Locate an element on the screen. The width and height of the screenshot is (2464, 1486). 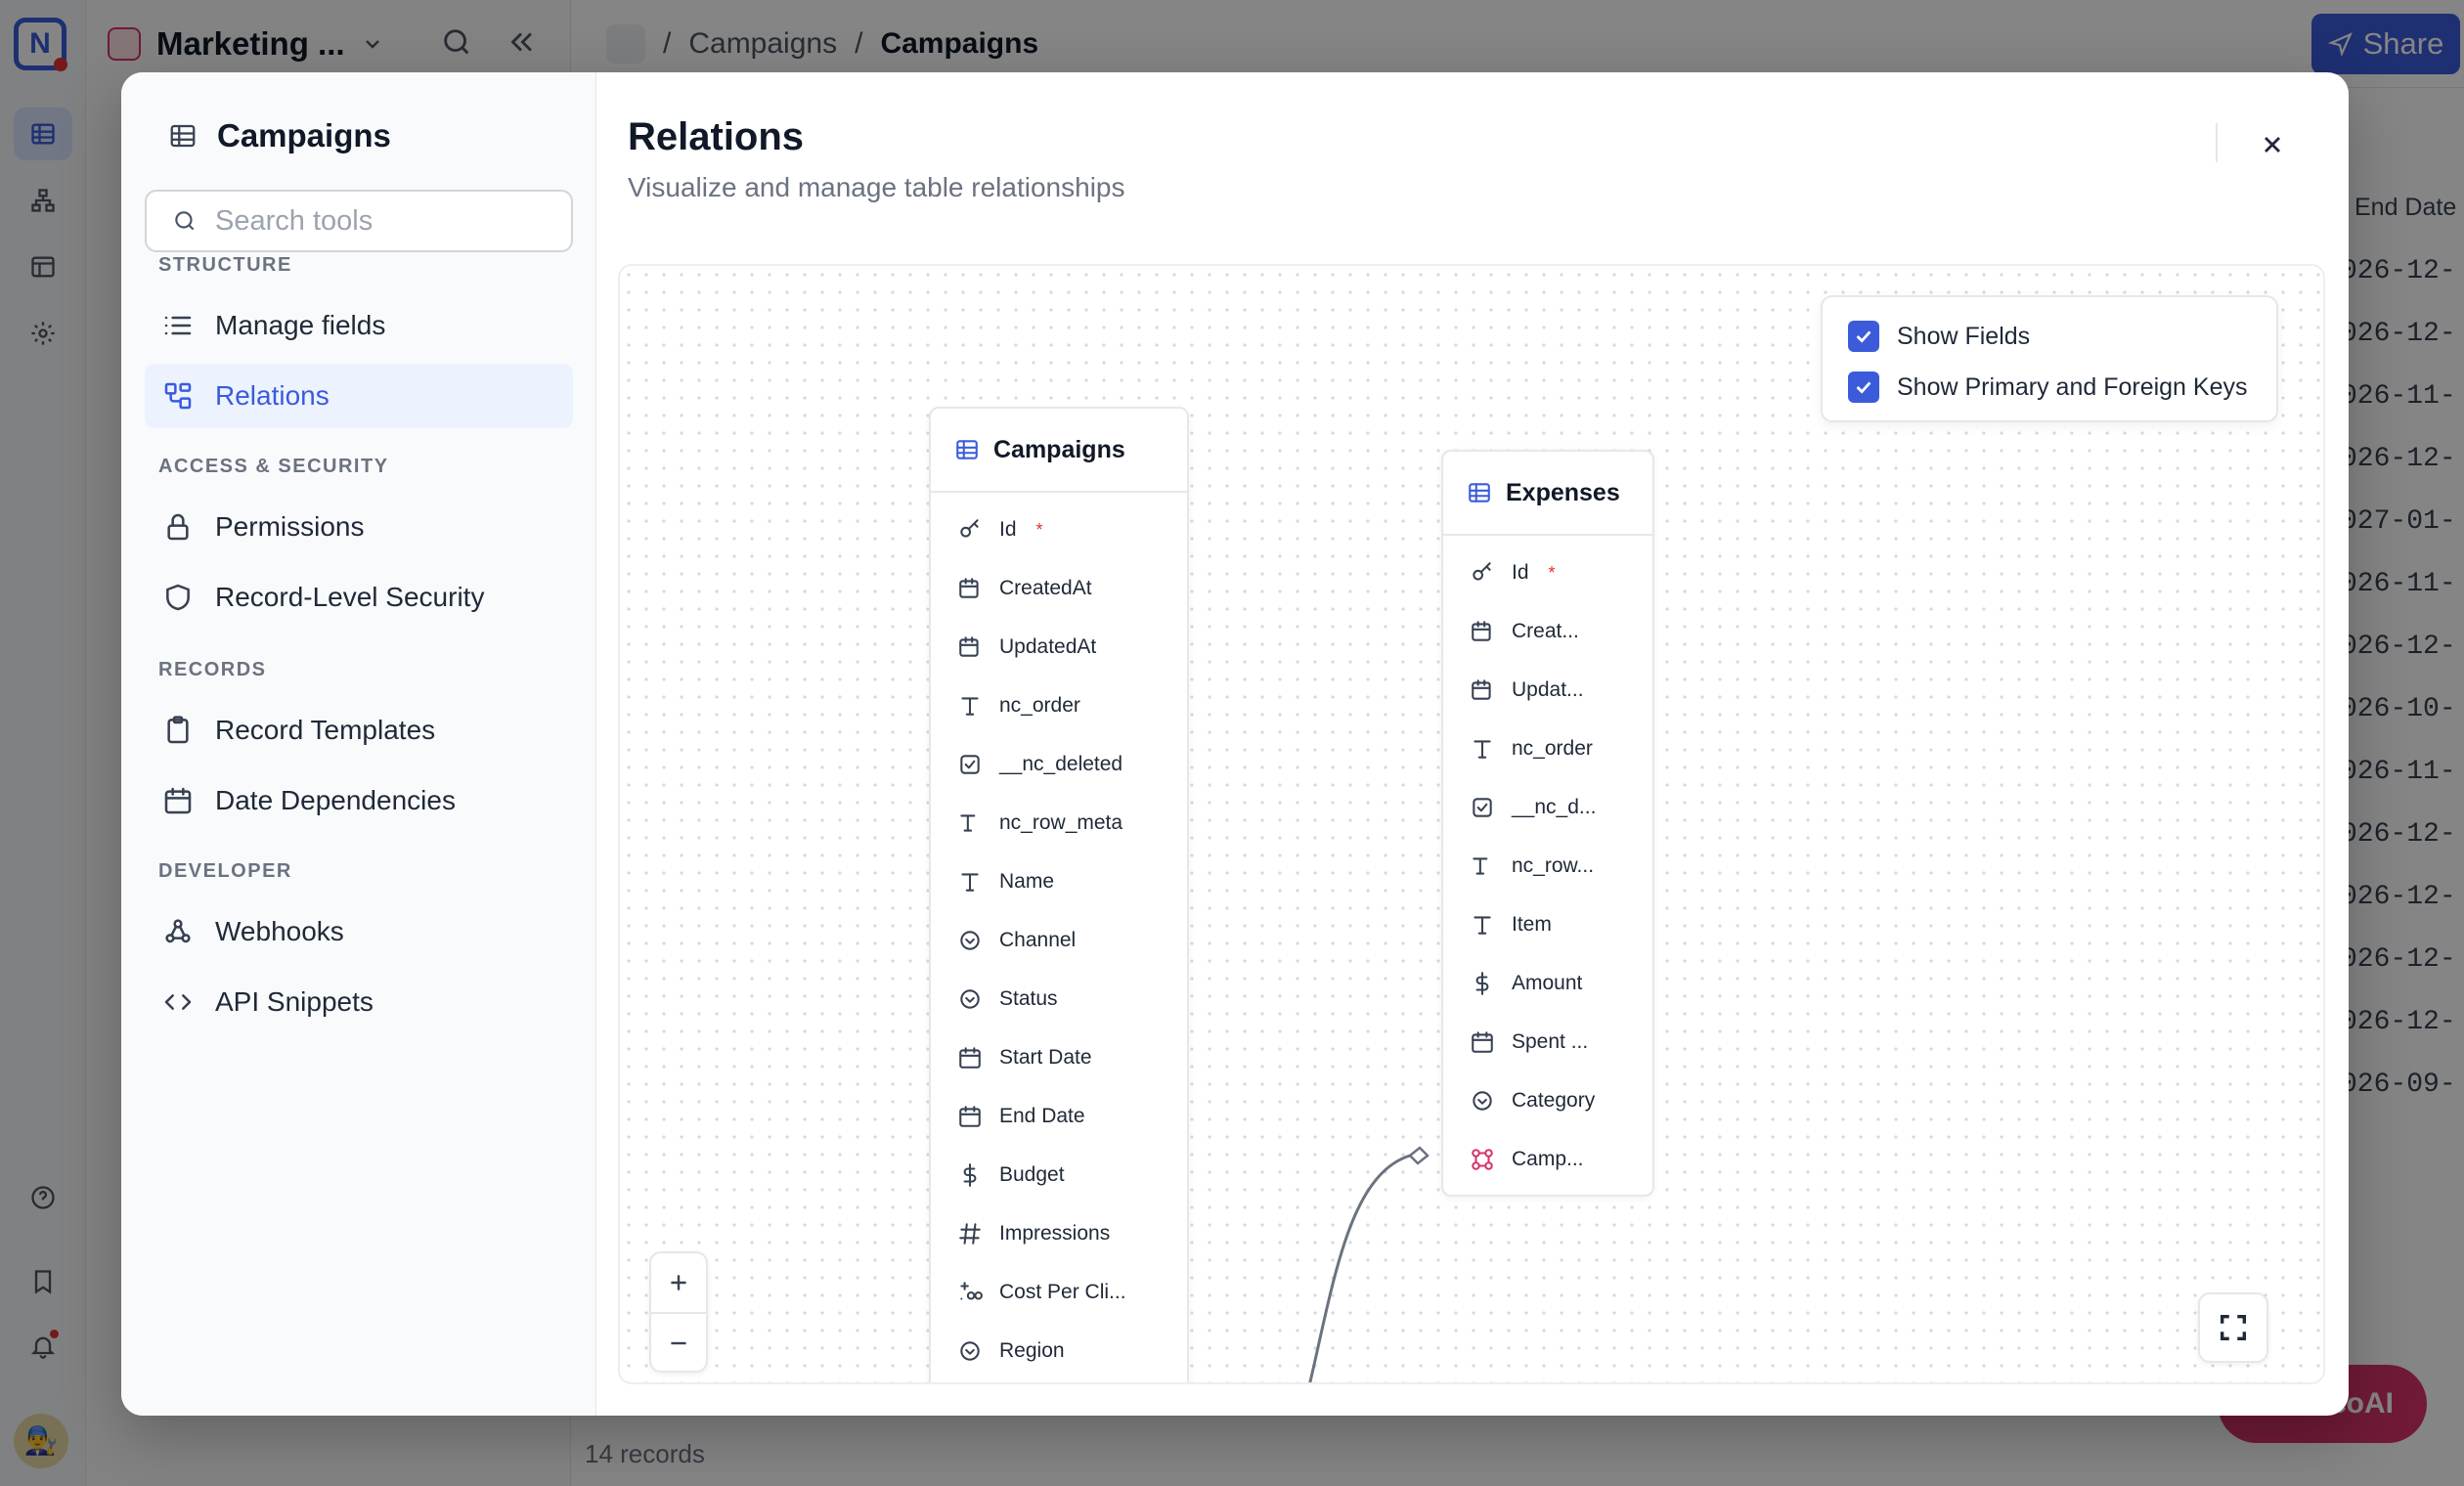
list-icon is located at coordinates (178, 325).